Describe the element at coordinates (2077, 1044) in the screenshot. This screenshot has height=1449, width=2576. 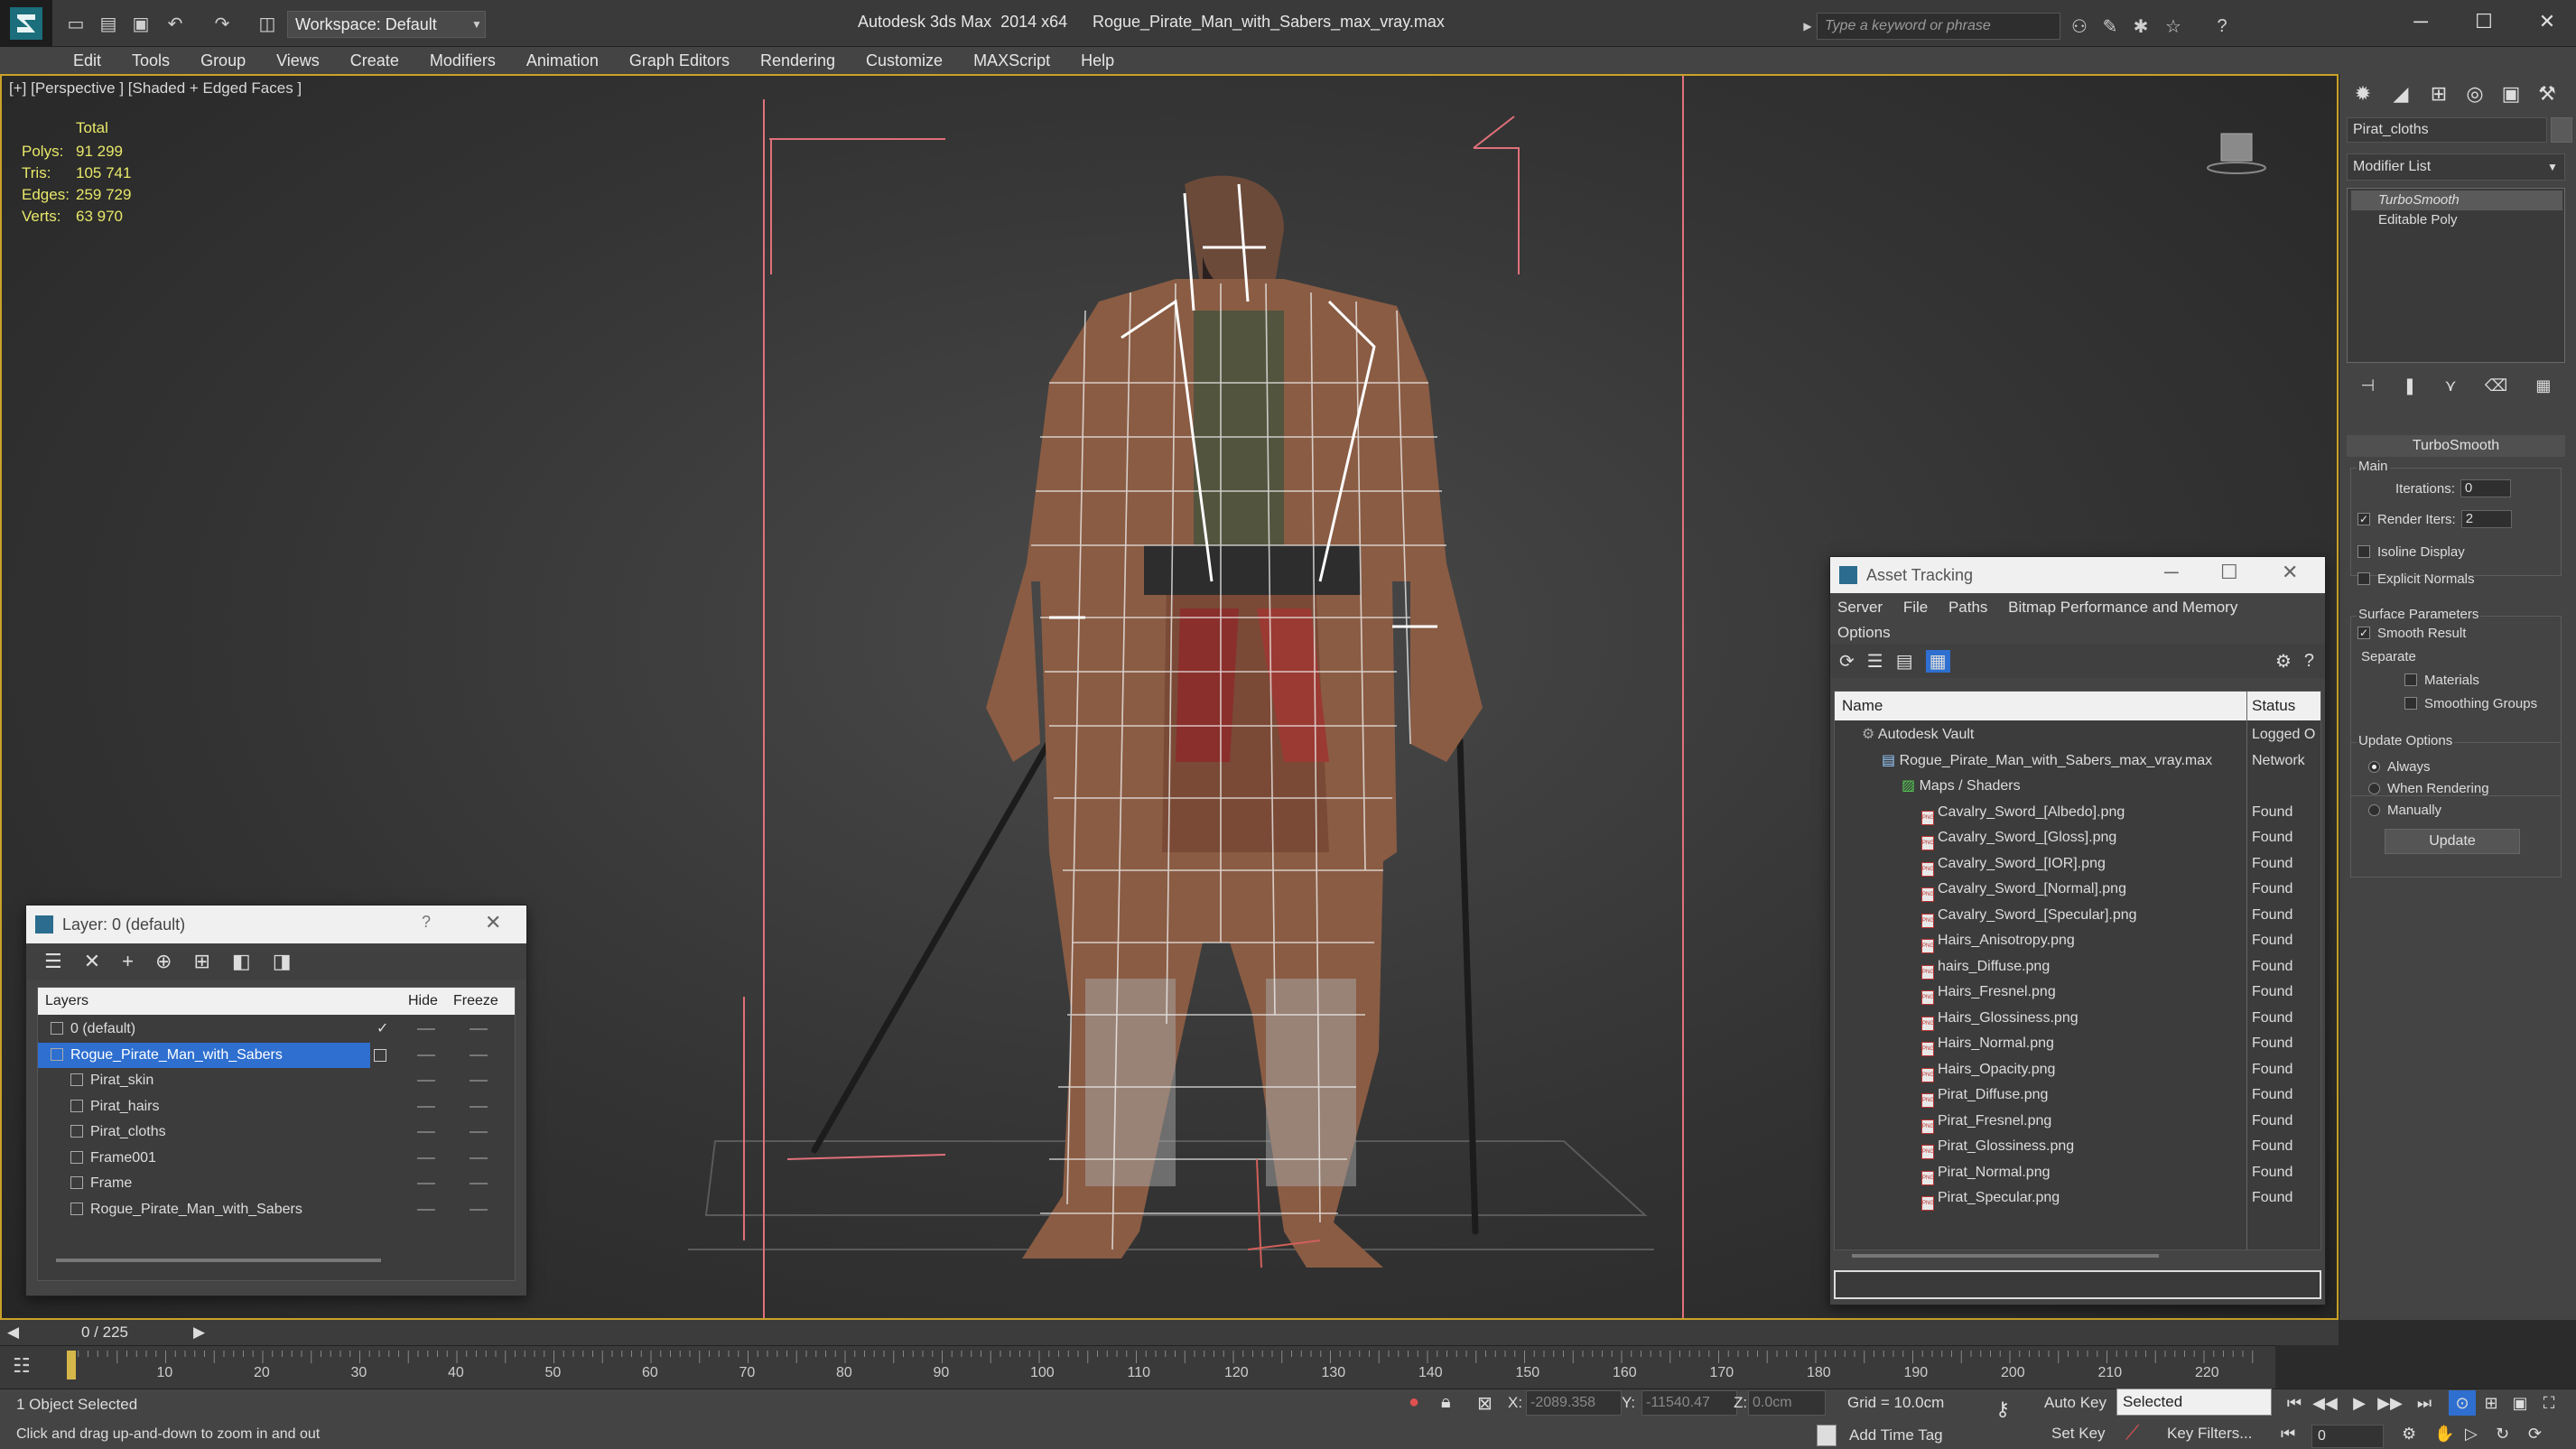
I see `asset-row: PNG Hairs_Normal.png Found` at that location.